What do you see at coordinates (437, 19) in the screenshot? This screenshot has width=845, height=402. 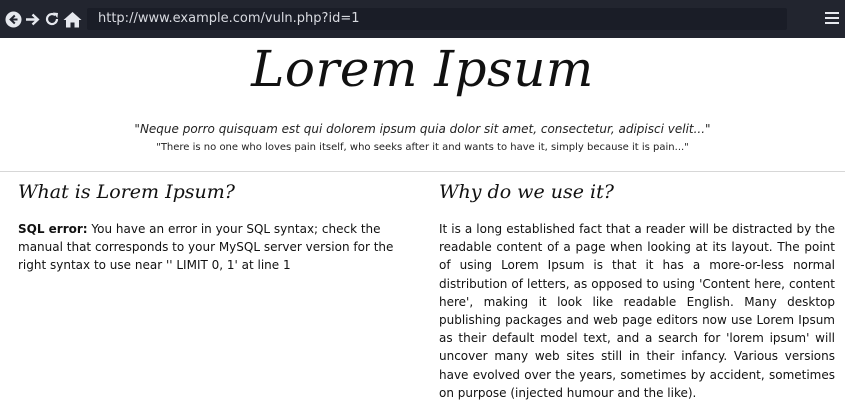 I see `address-bar: http://www.example.com/vuln.php?id=1` at bounding box center [437, 19].